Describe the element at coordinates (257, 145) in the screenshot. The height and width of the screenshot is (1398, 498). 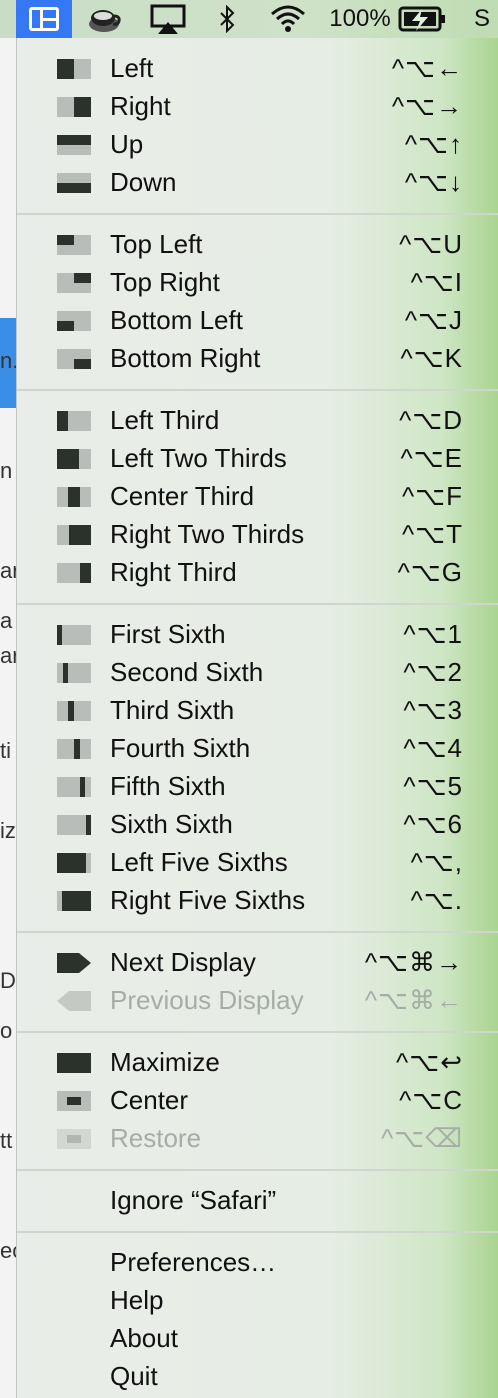
I see `menu-item-up: Up ^⌥↑` at that location.